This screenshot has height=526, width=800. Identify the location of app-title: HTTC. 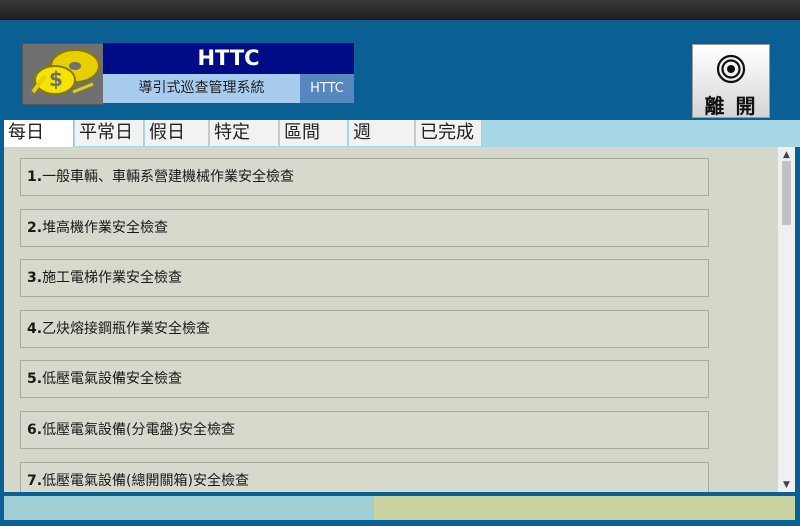
(228, 58).